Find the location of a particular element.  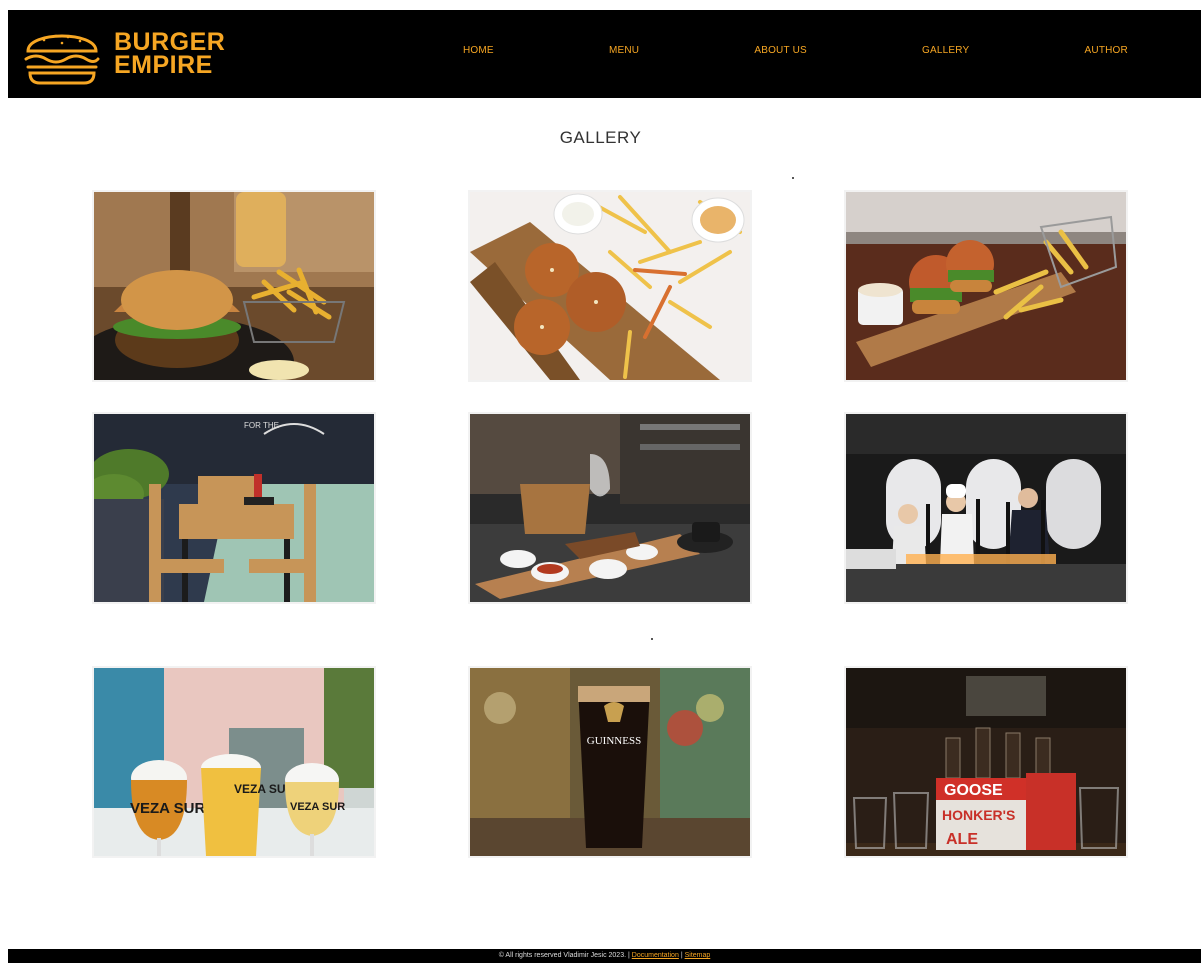

documentation-link: Documentation is located at coordinates (655, 955).